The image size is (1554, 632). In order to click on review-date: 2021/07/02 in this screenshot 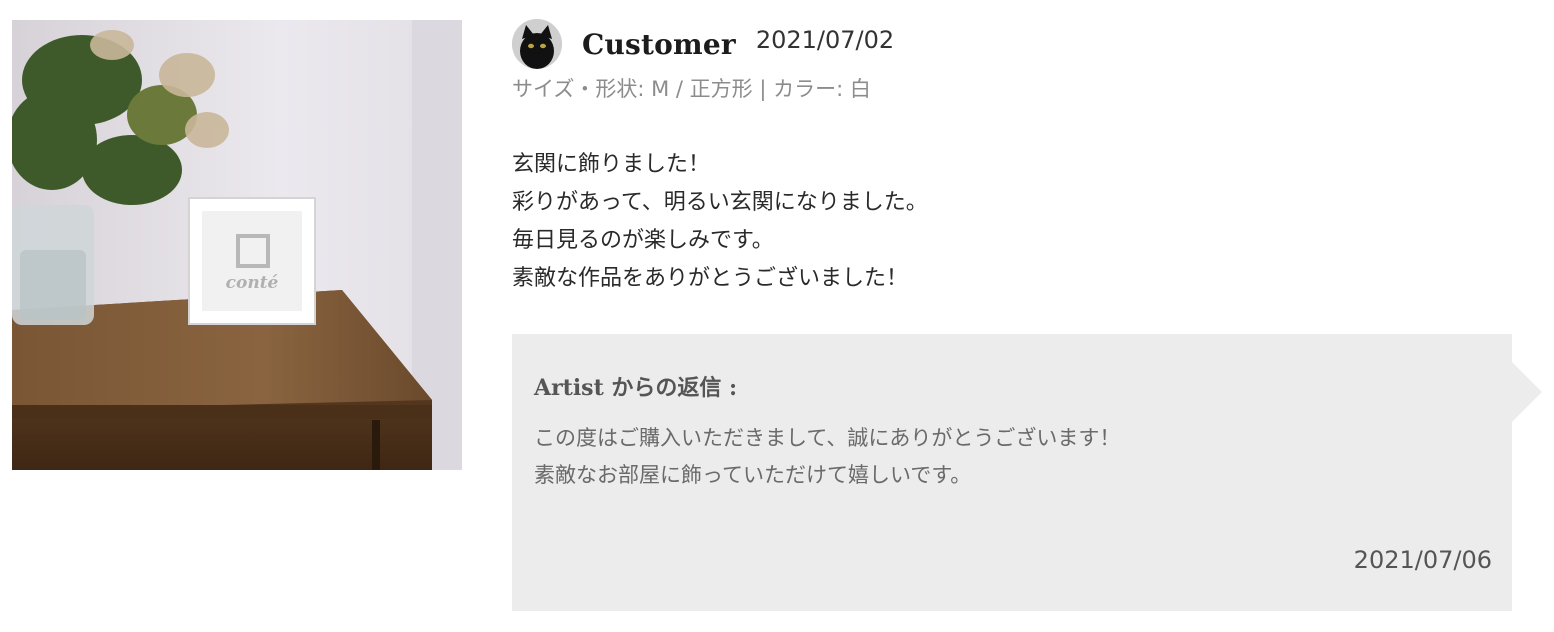, I will do `click(825, 40)`.